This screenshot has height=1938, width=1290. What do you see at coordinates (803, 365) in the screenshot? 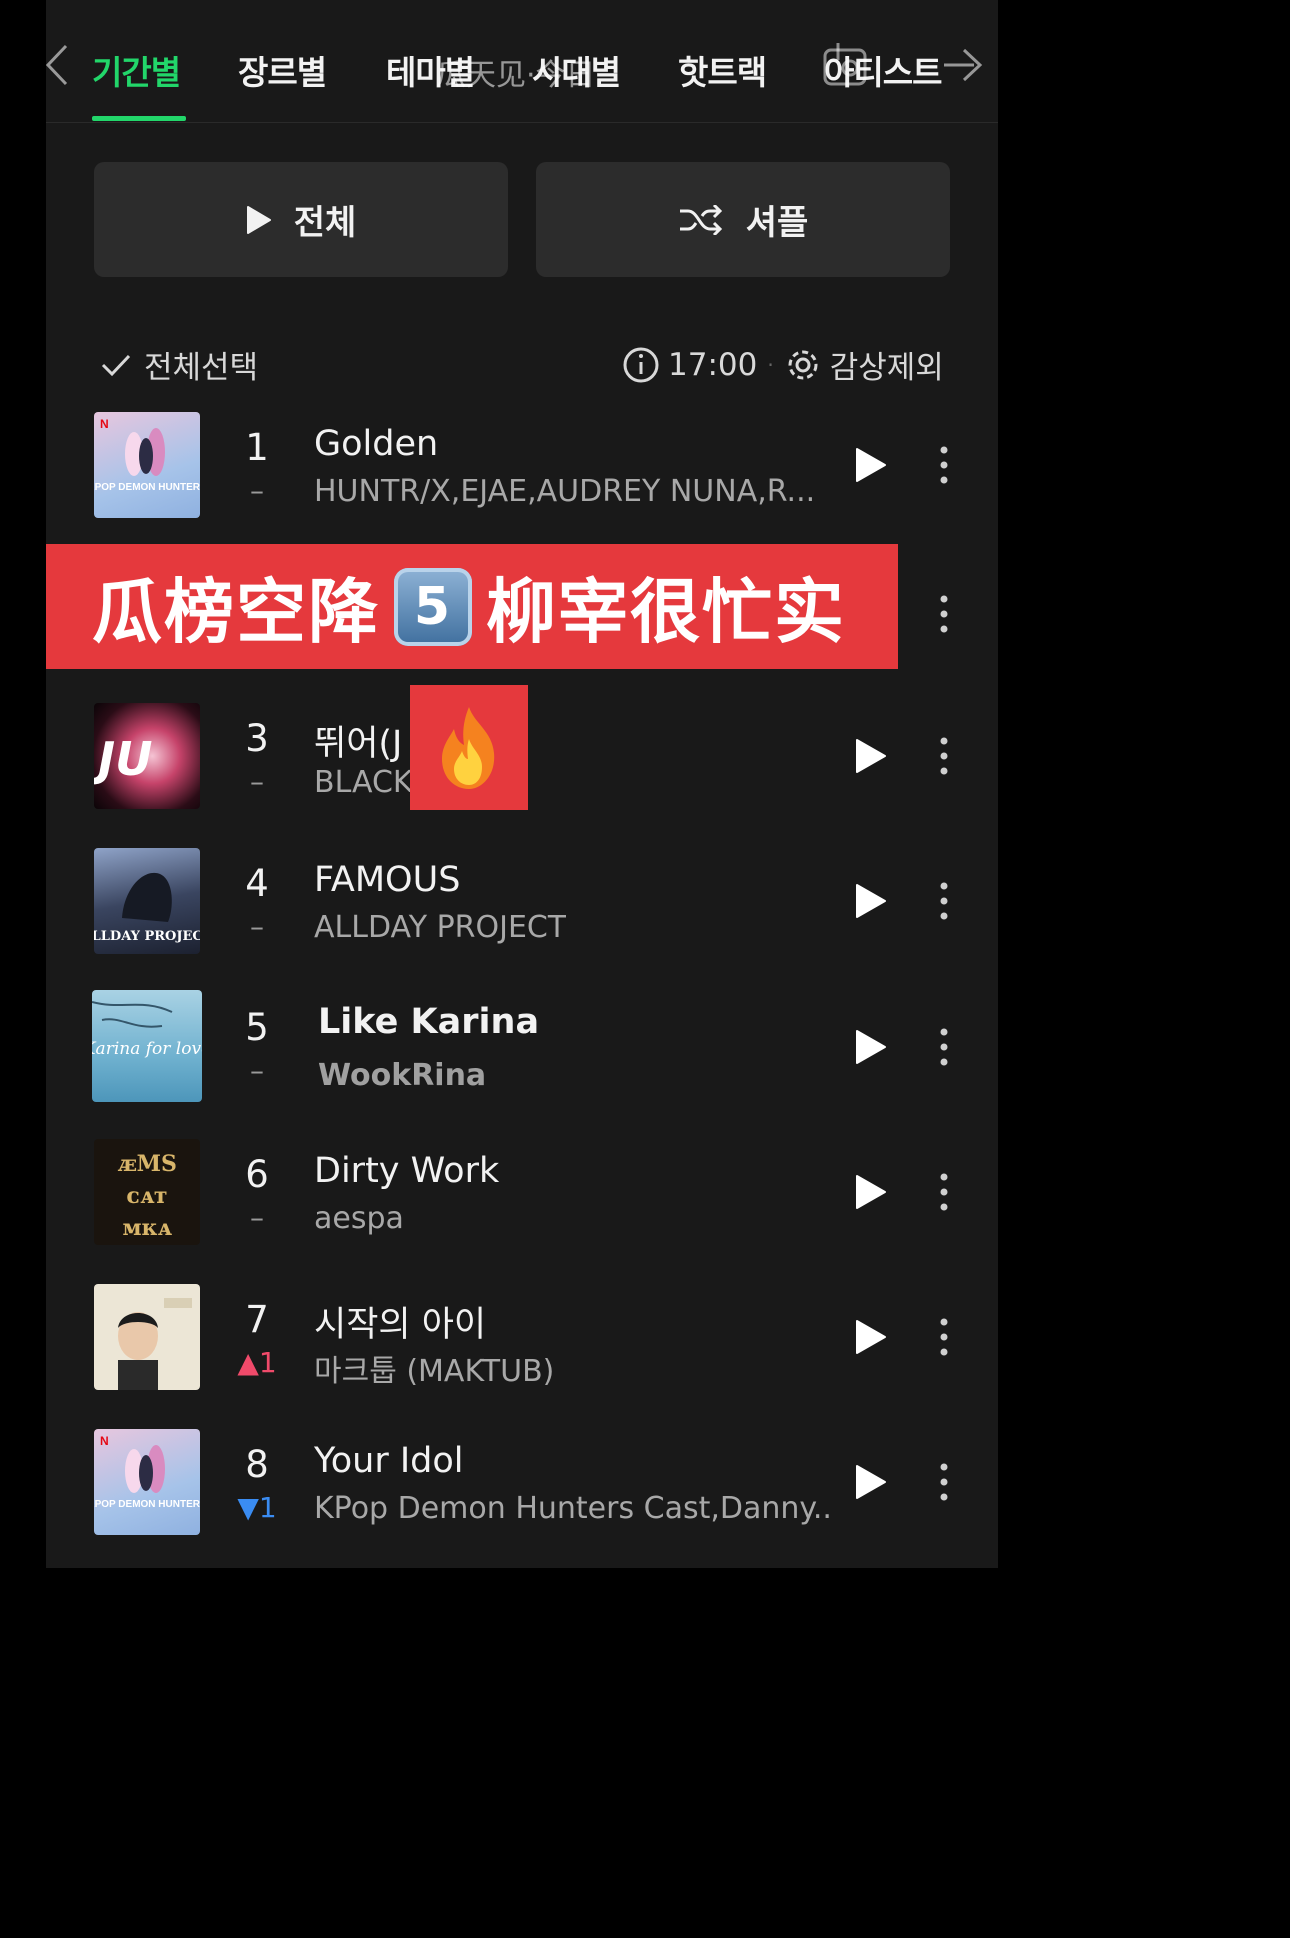
I see `gear-icon` at bounding box center [803, 365].